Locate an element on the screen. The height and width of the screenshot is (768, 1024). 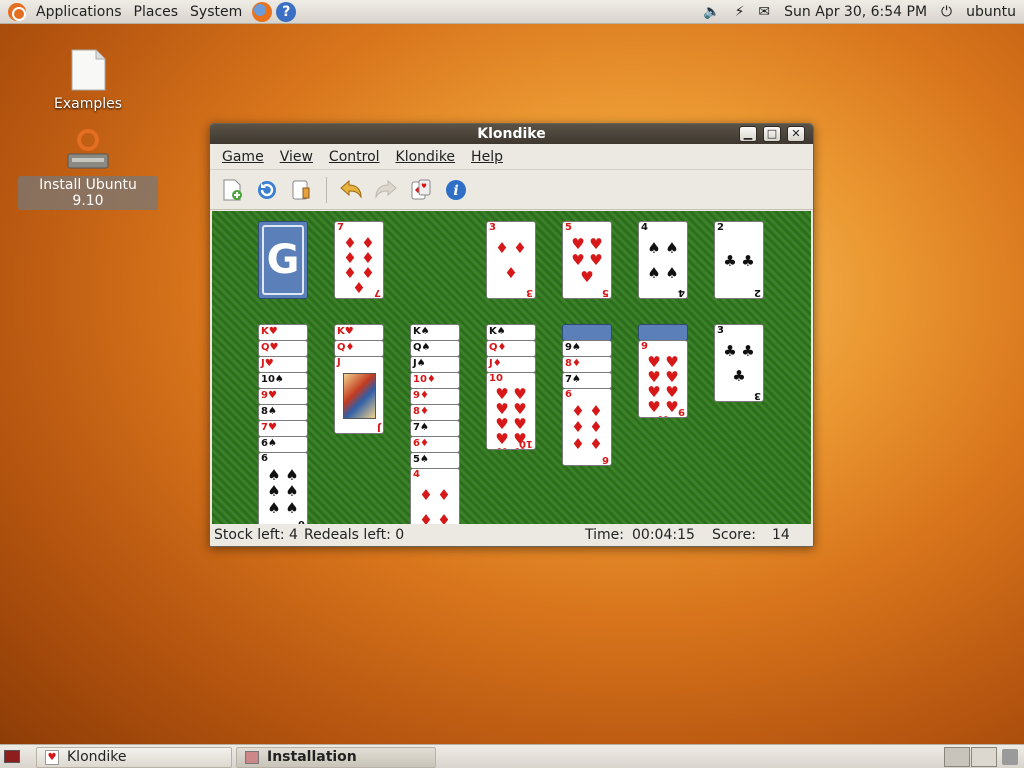
new-game-icon is located at coordinates (232, 190).